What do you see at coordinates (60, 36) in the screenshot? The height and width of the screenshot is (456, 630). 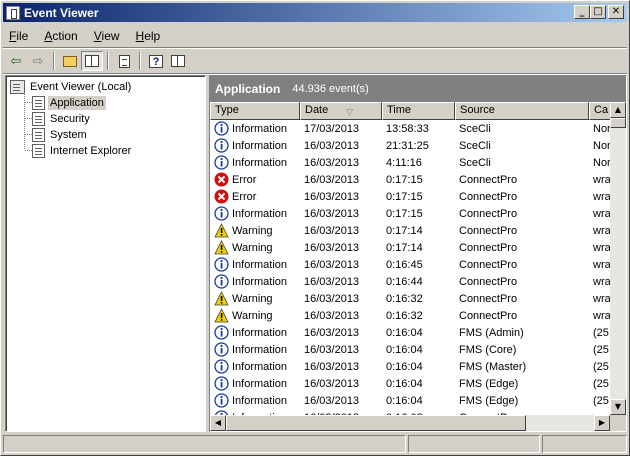 I see `menu-action: Action` at bounding box center [60, 36].